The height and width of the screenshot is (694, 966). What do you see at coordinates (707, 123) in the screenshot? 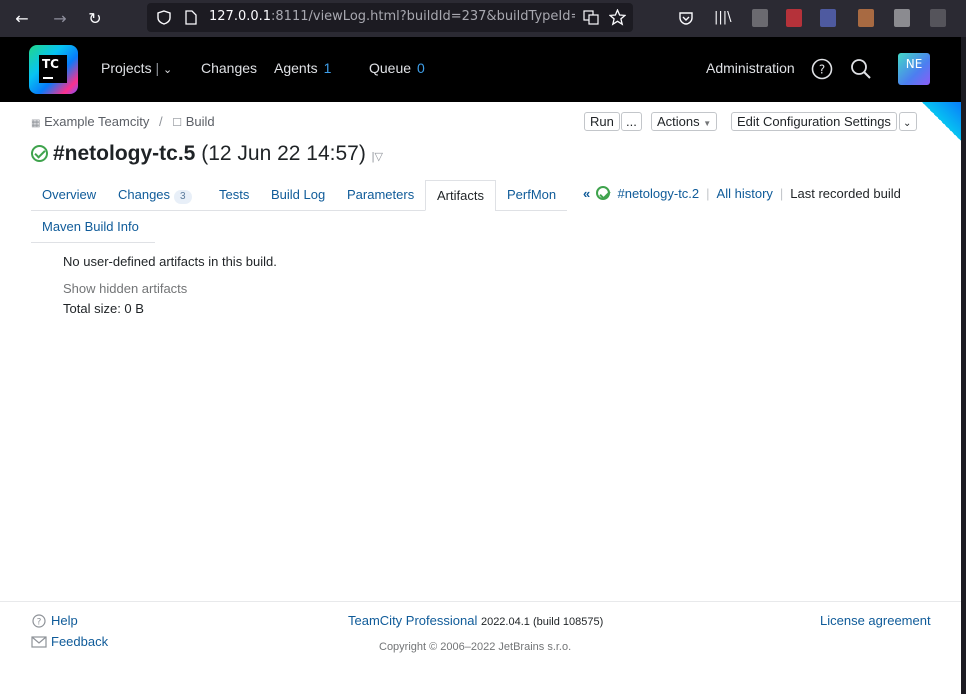
I see `caret-down-icon: ▼` at bounding box center [707, 123].